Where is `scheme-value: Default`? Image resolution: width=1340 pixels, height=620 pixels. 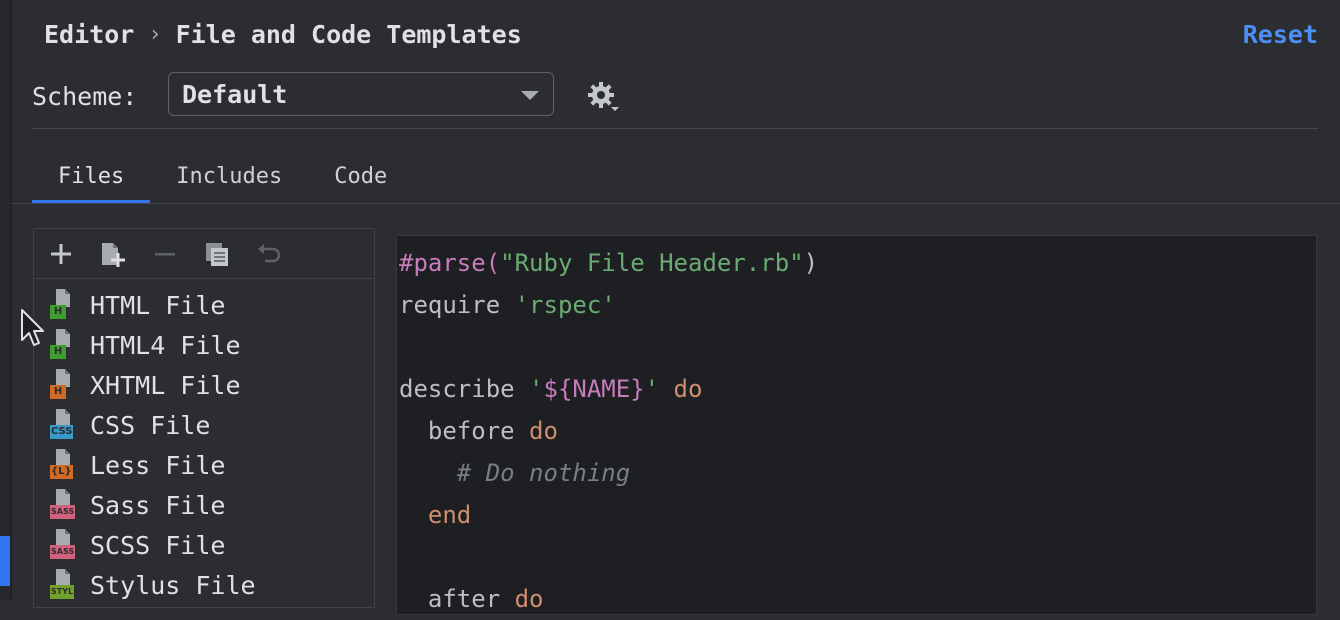
scheme-value: Default is located at coordinates (235, 94).